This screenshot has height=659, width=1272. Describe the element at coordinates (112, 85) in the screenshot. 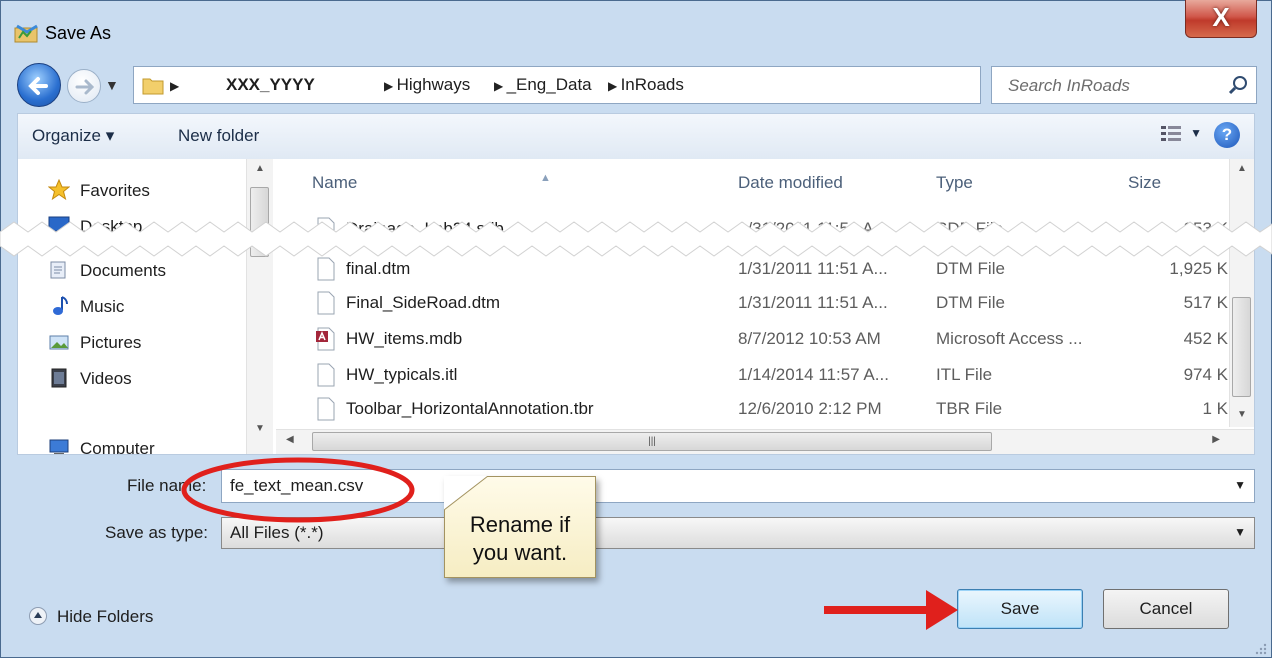

I see `recent-locations-dropdown: ▼` at that location.